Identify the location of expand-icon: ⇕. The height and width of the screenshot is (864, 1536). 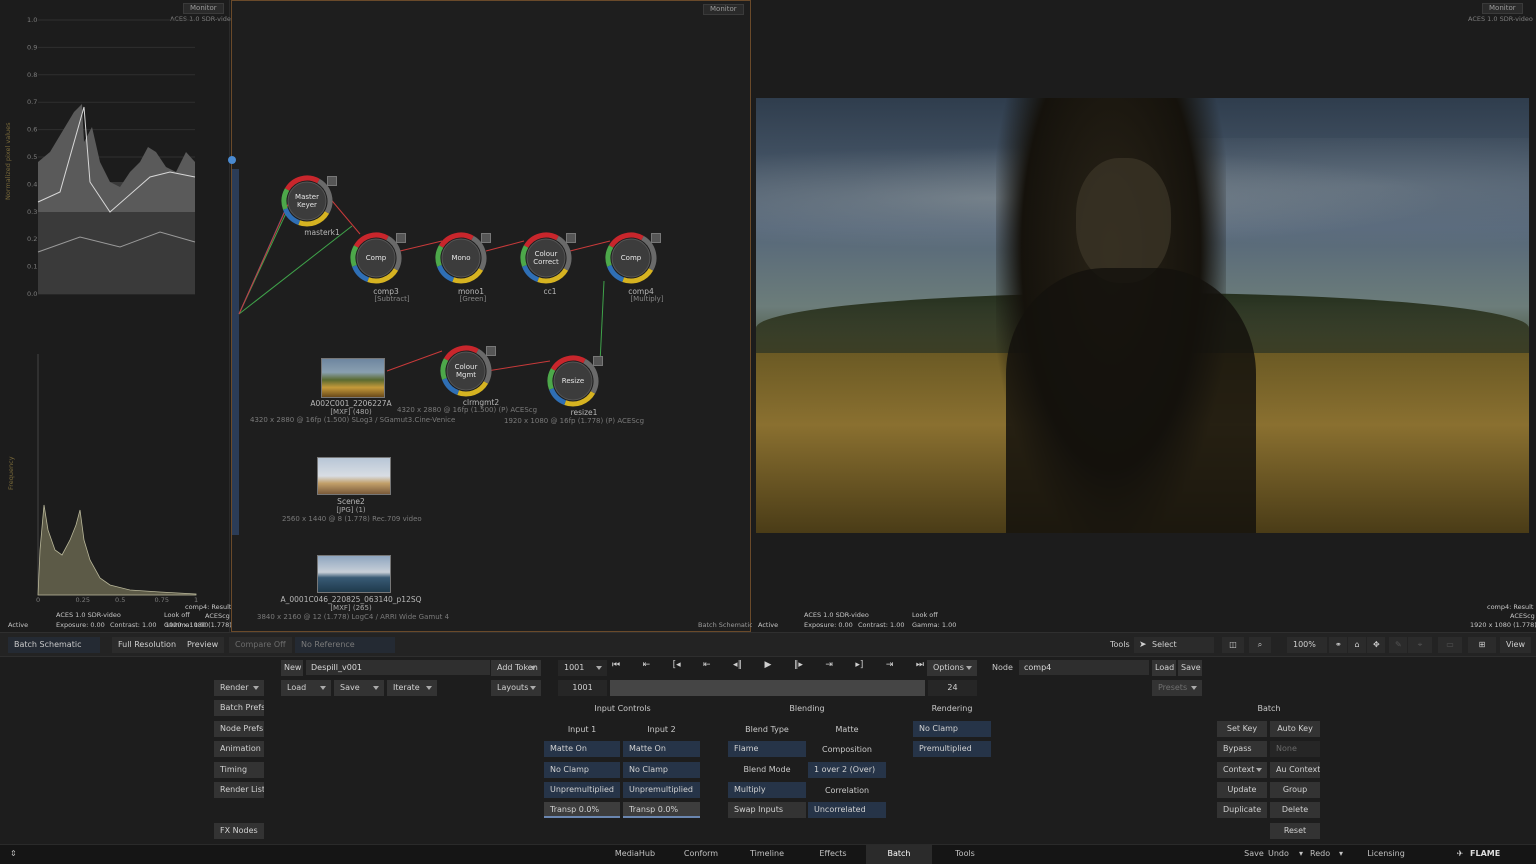
(13, 853).